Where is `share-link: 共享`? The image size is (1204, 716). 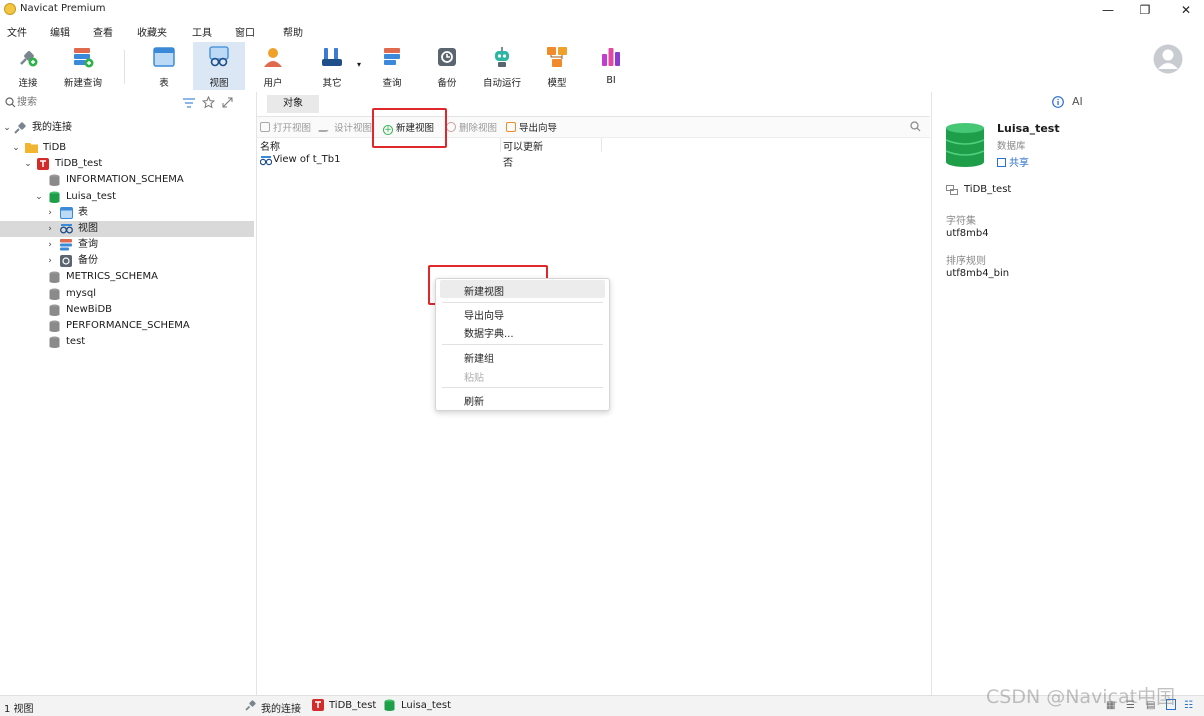 share-link: 共享 is located at coordinates (1013, 161).